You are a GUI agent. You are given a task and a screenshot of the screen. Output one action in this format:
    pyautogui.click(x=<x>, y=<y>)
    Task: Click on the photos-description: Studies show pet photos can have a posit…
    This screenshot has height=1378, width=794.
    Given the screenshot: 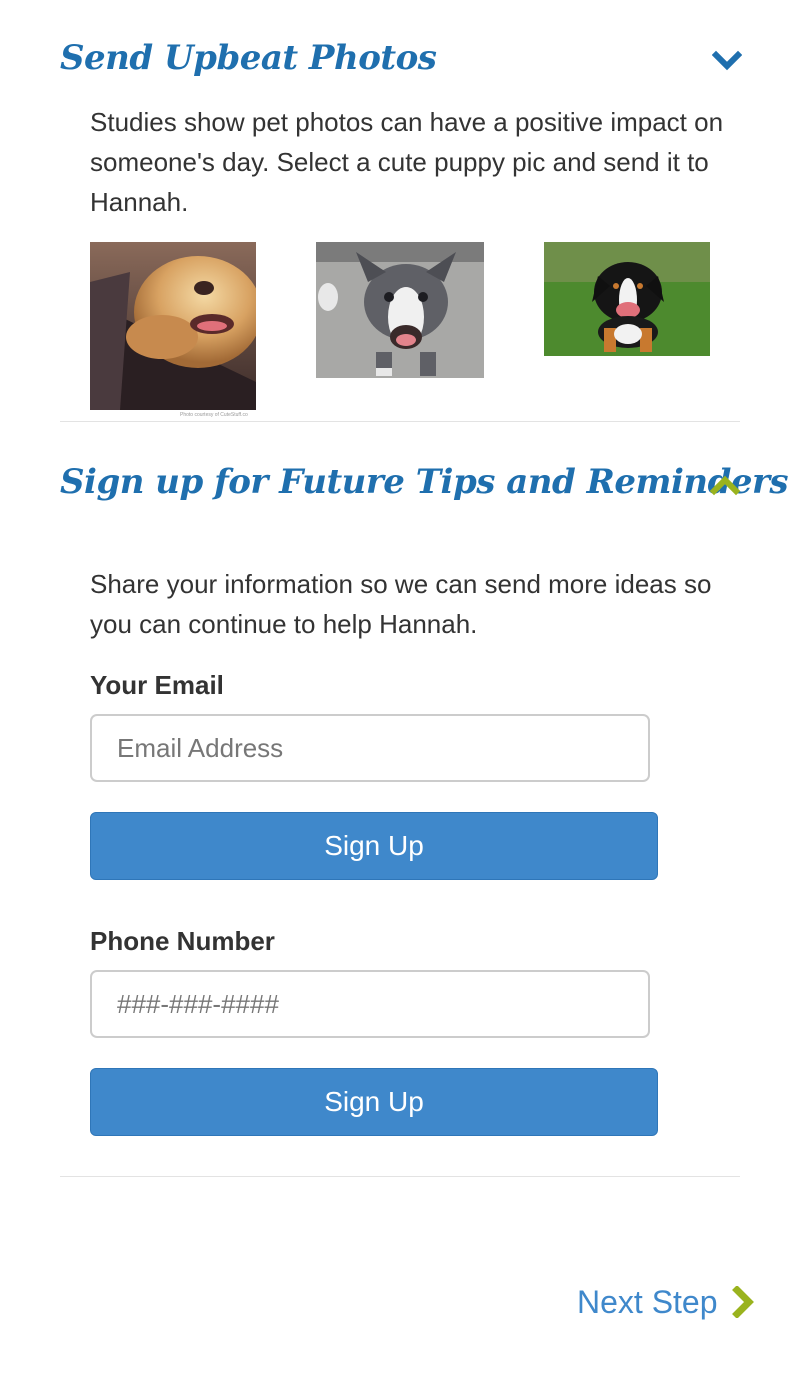 What is the action you would take?
    pyautogui.click(x=407, y=162)
    